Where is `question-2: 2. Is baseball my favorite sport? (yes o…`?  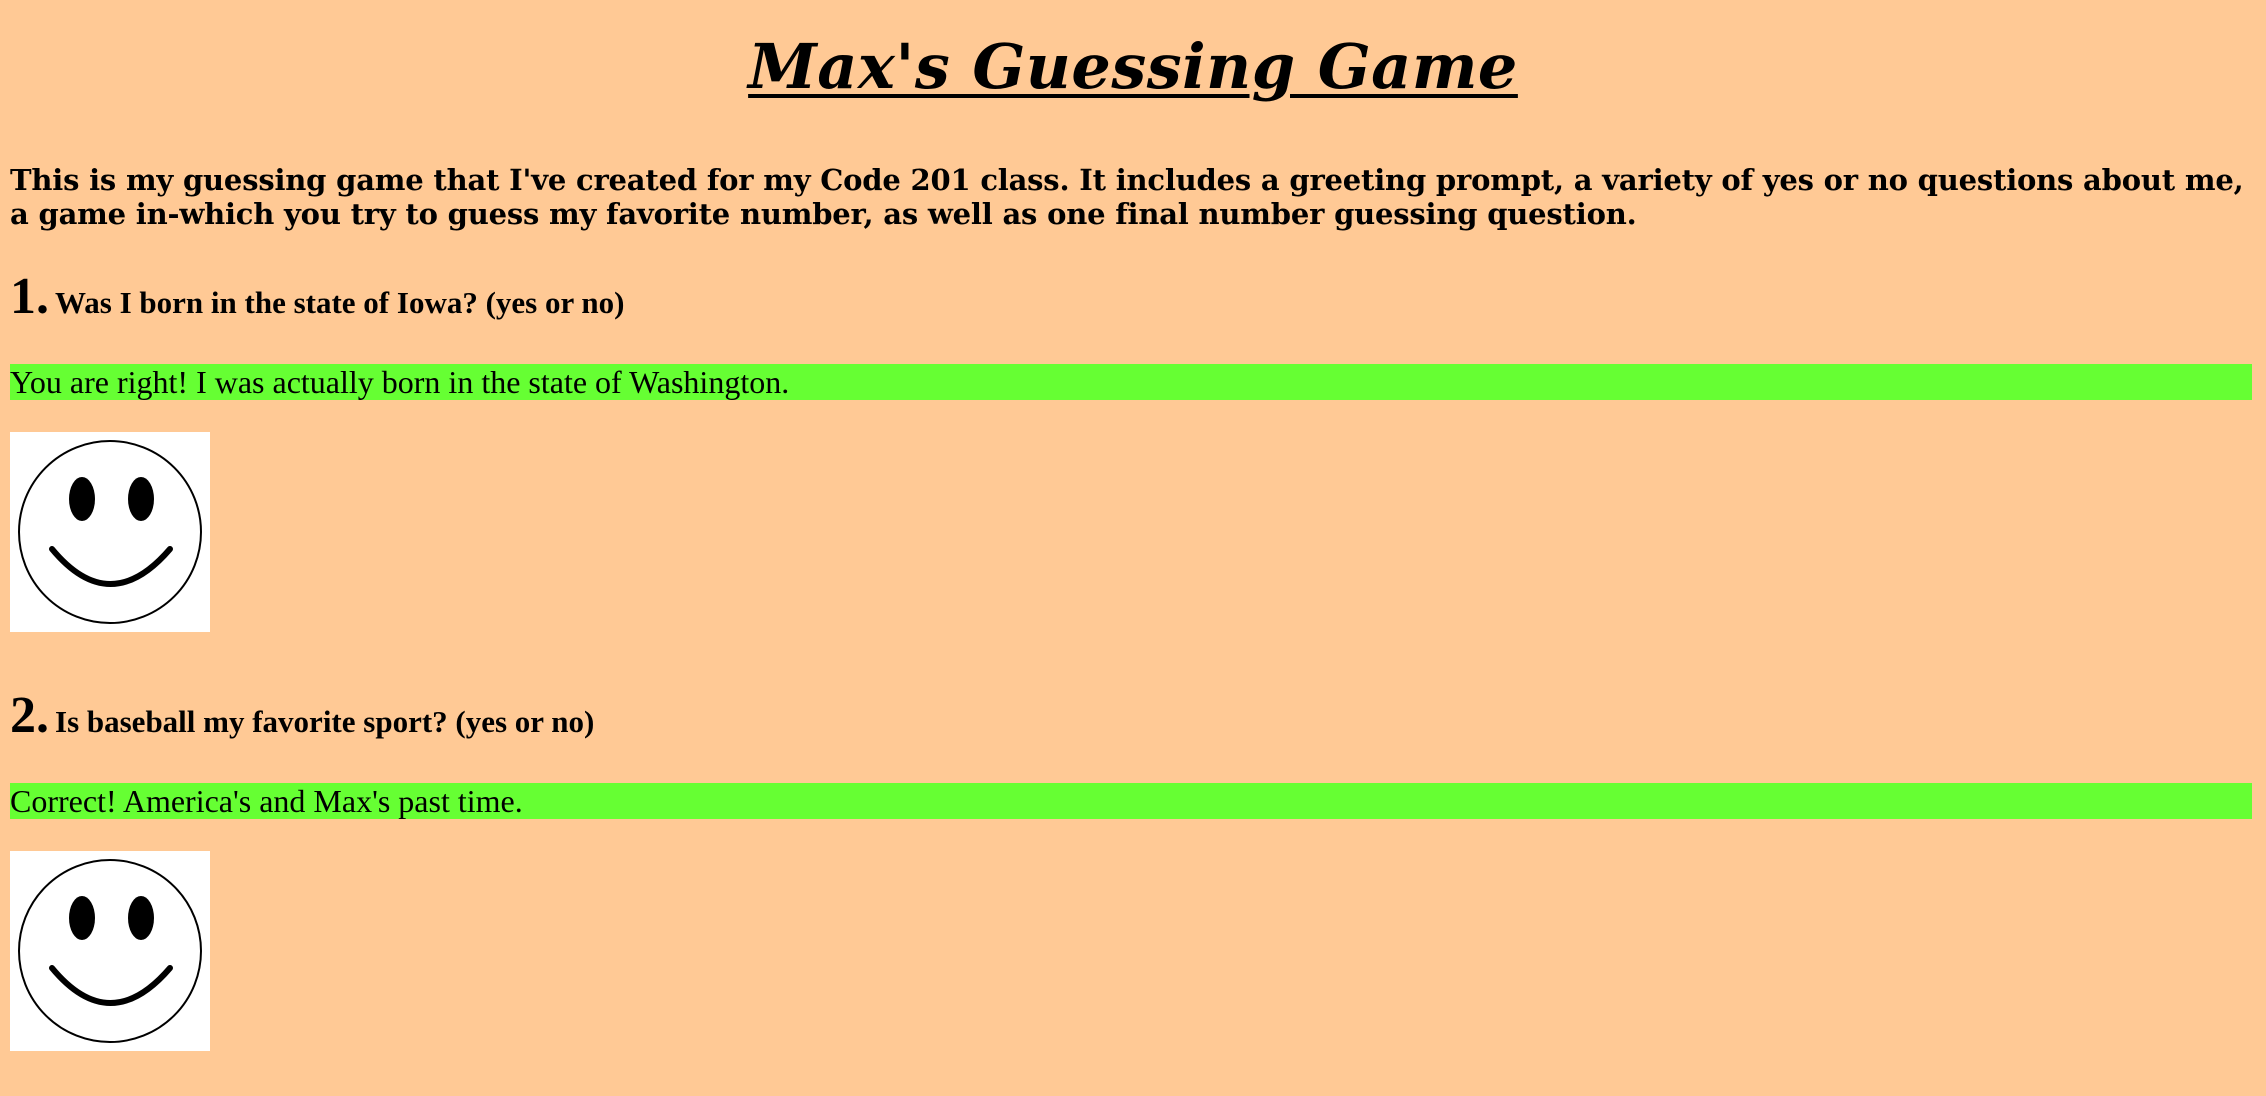 question-2: 2. Is baseball my favorite sport? (yes o… is located at coordinates (1133, 716).